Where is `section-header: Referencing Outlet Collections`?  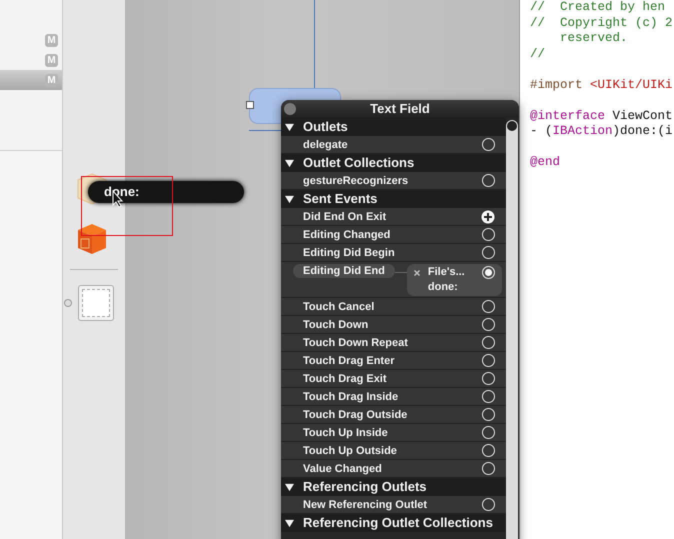 section-header: Referencing Outlet Collections is located at coordinates (398, 523).